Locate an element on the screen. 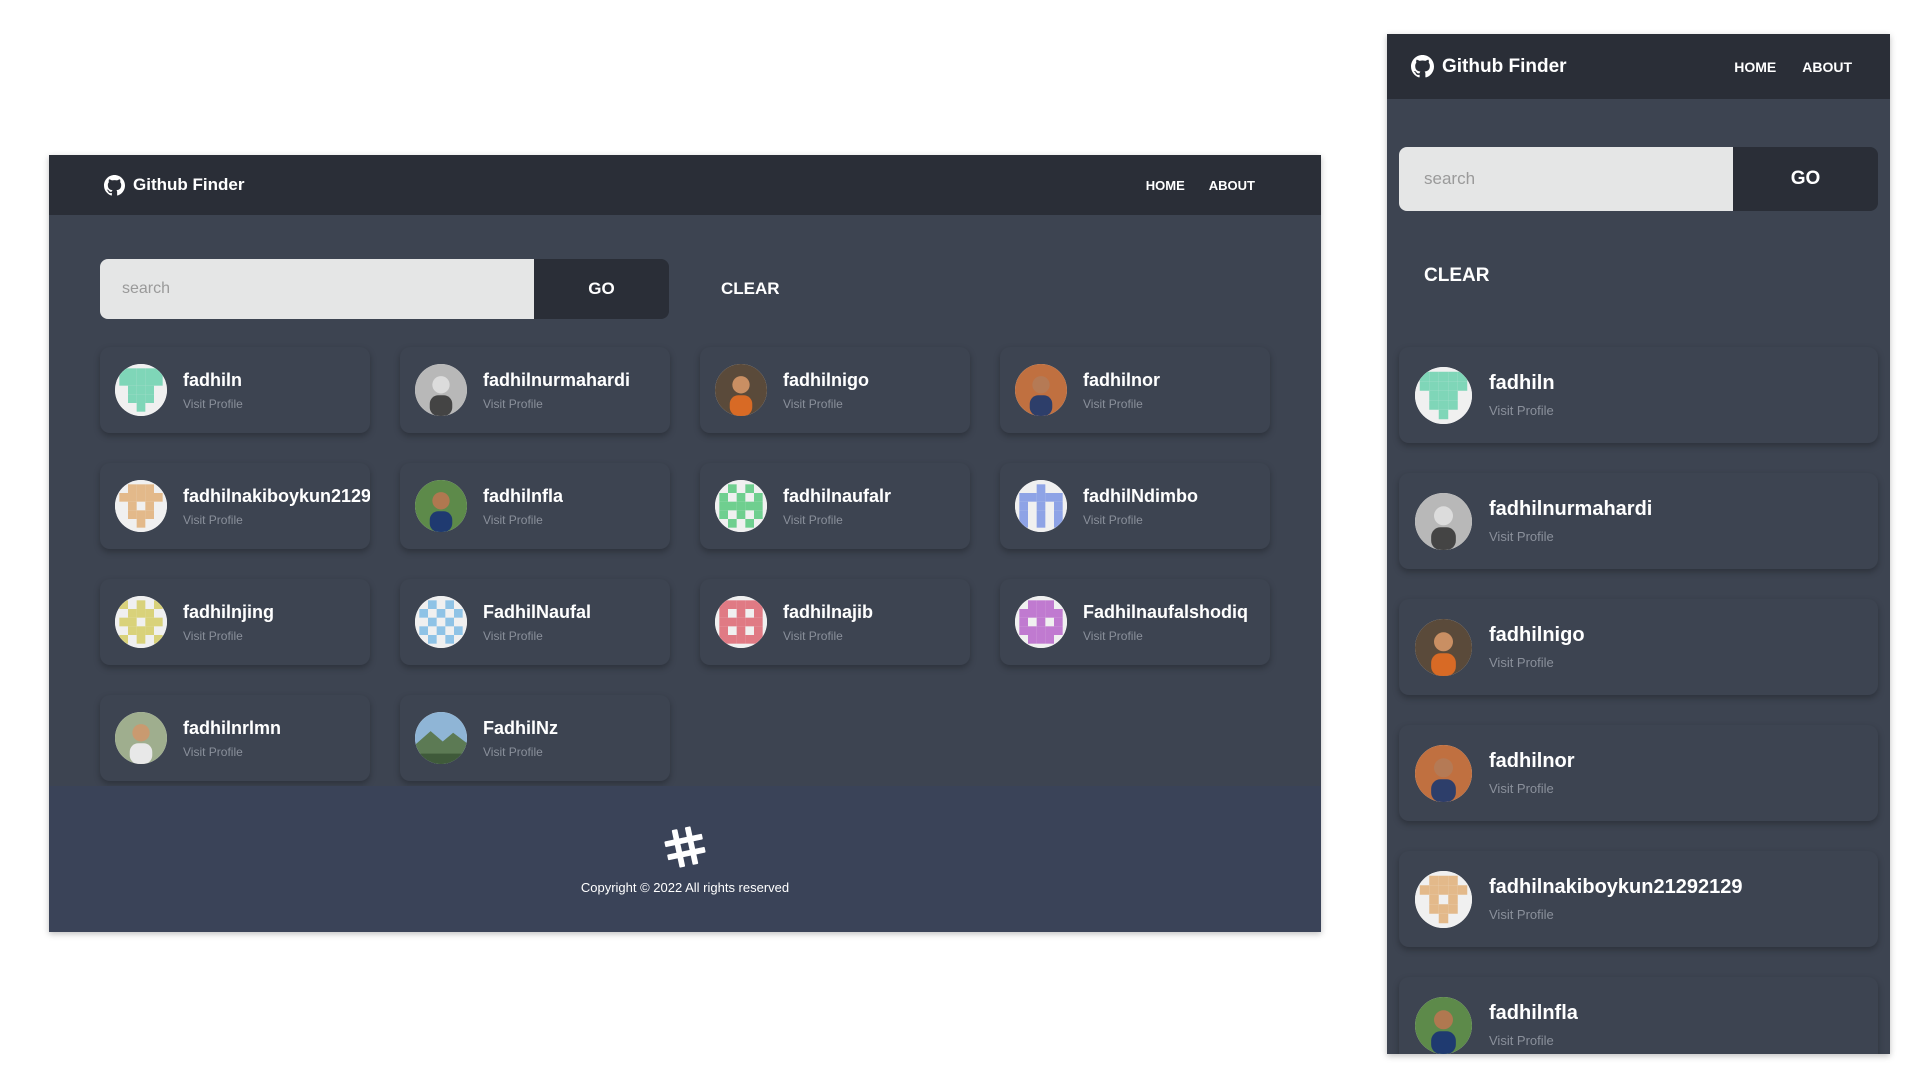 The height and width of the screenshot is (1080, 1920). user-card: fadhilnrlmn Visit Profile is located at coordinates (235, 738).